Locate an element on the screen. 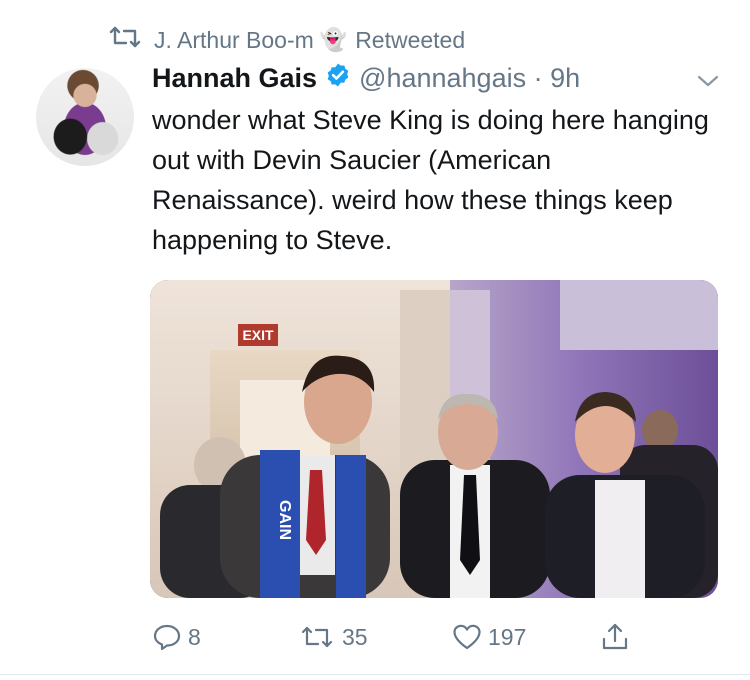  like-button: 197 is located at coordinates (489, 637).